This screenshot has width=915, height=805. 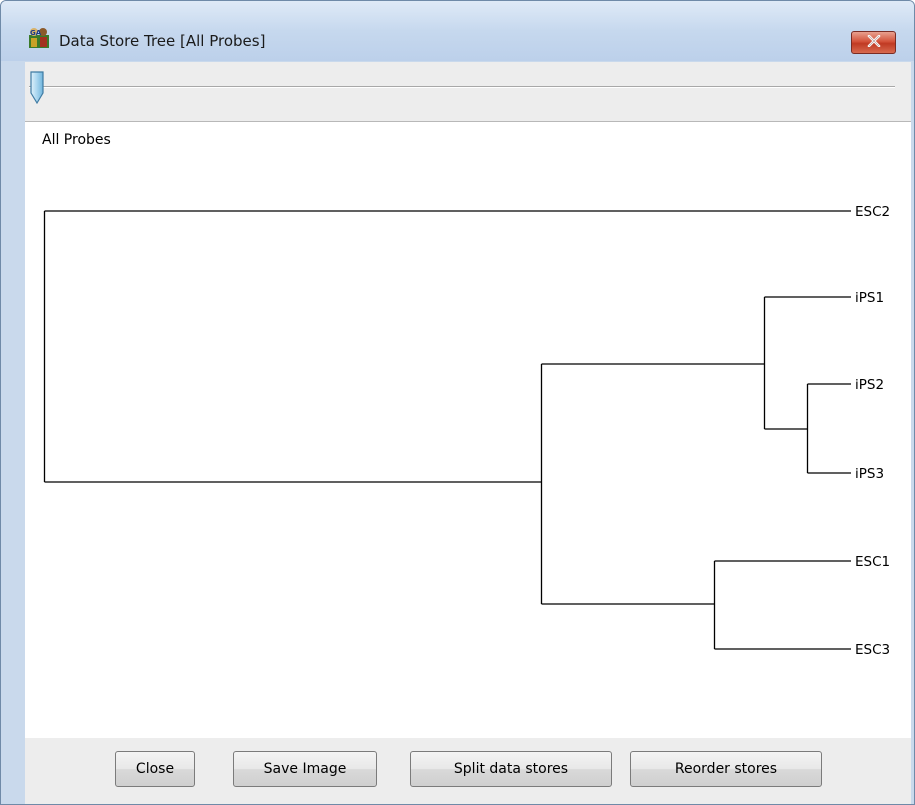 What do you see at coordinates (36, 33) in the screenshot?
I see `svg-text: GA` at bounding box center [36, 33].